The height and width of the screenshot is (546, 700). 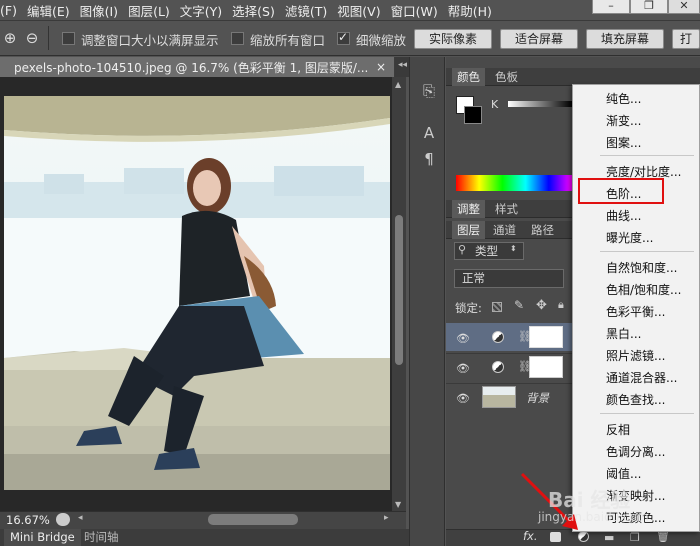 What do you see at coordinates (513, 248) in the screenshot?
I see `chevron-down-icon: ⬍` at bounding box center [513, 248].